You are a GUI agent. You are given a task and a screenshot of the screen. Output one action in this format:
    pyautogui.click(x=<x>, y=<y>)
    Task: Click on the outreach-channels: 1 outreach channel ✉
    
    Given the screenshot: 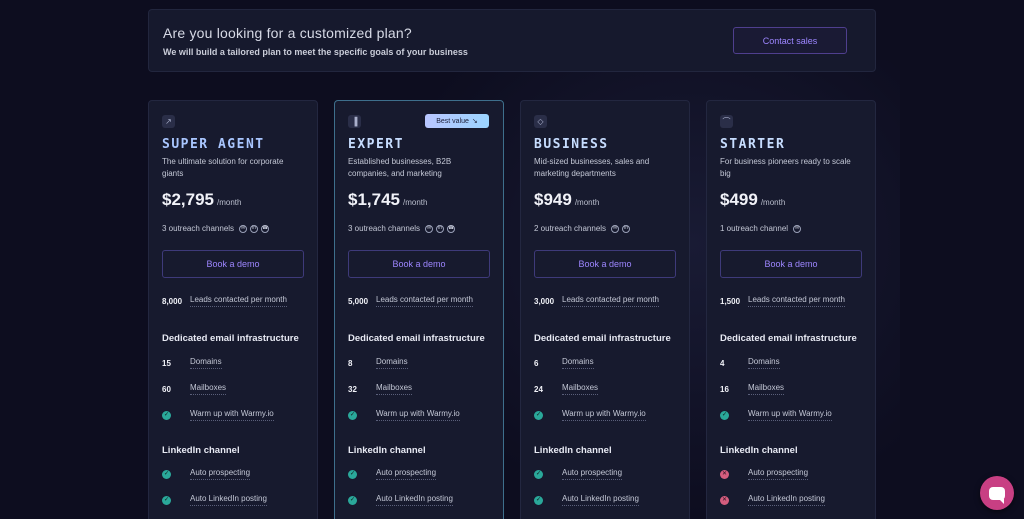 What is the action you would take?
    pyautogui.click(x=761, y=228)
    